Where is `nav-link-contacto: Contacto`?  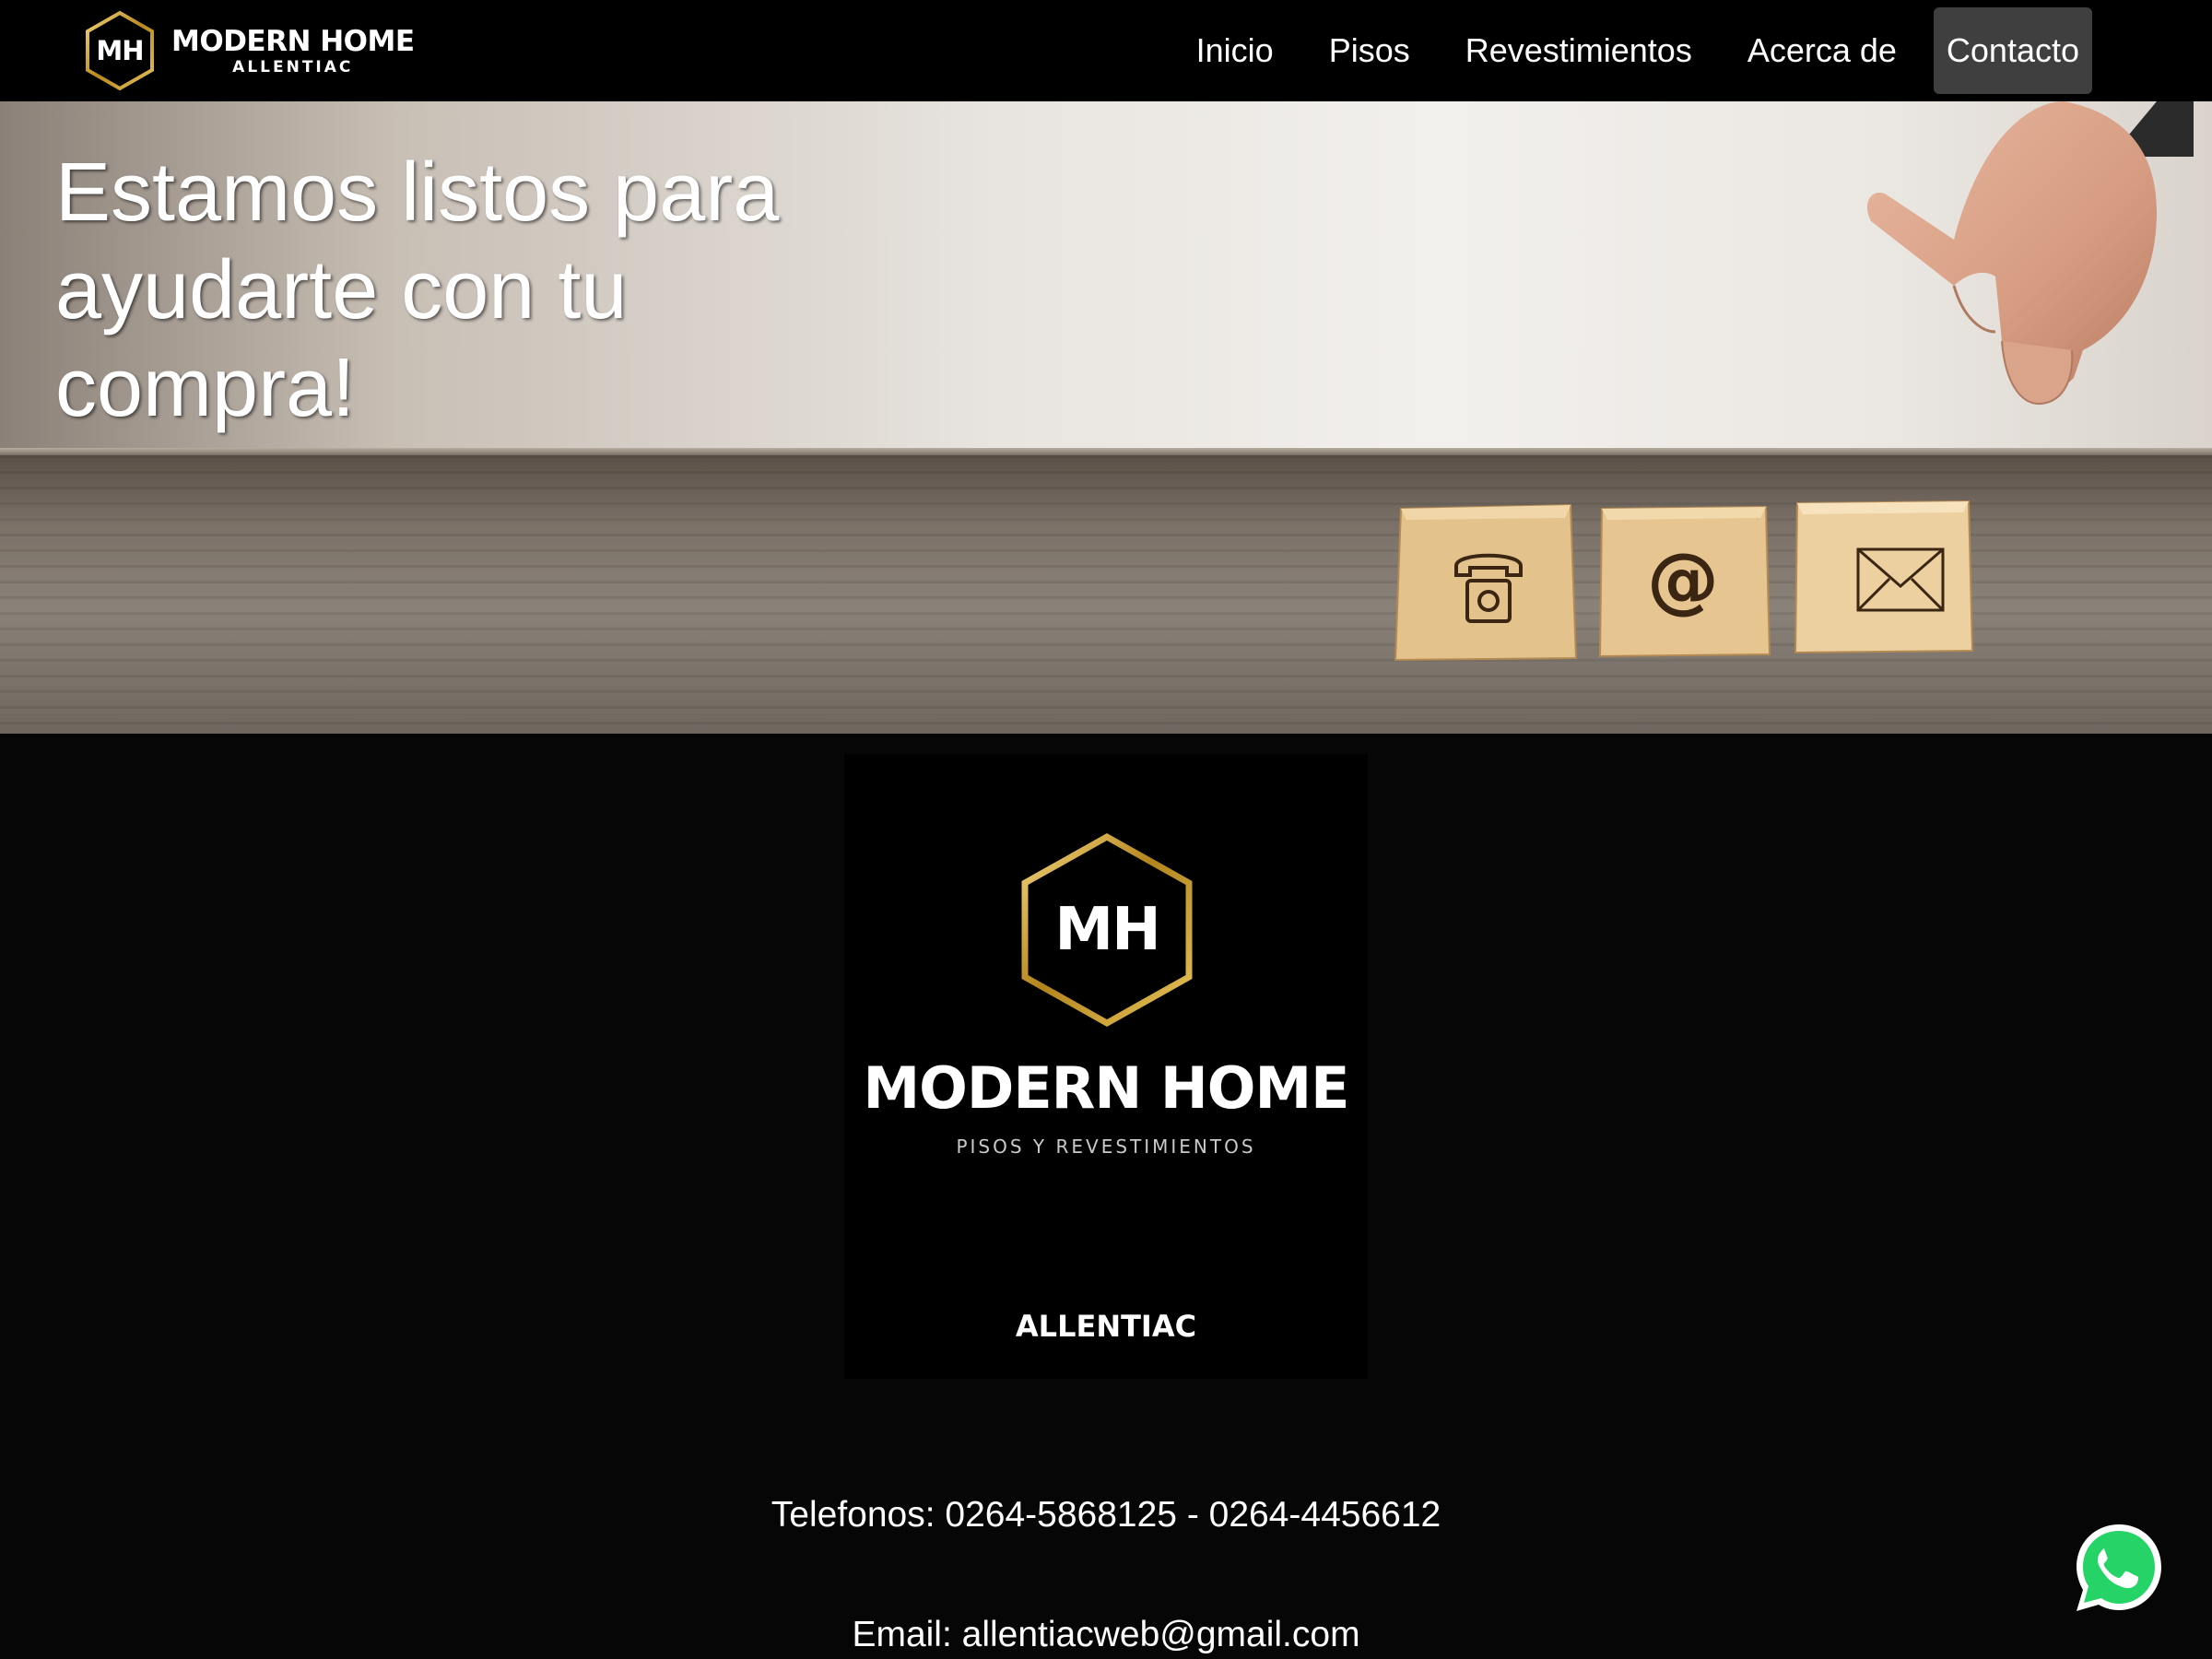
nav-link-contacto: Contacto is located at coordinates (2012, 50).